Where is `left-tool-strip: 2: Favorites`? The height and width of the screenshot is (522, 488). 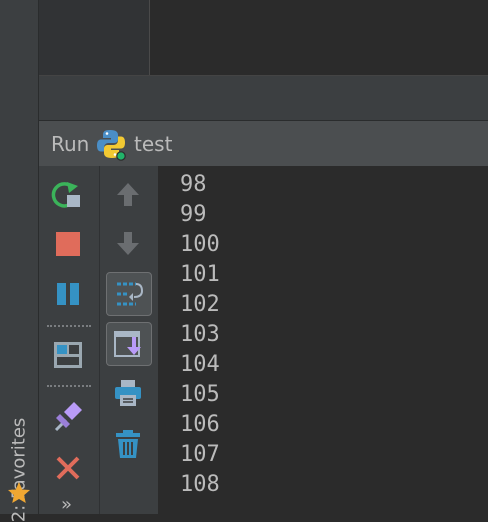 left-tool-strip: 2: Favorites is located at coordinates (19, 261).